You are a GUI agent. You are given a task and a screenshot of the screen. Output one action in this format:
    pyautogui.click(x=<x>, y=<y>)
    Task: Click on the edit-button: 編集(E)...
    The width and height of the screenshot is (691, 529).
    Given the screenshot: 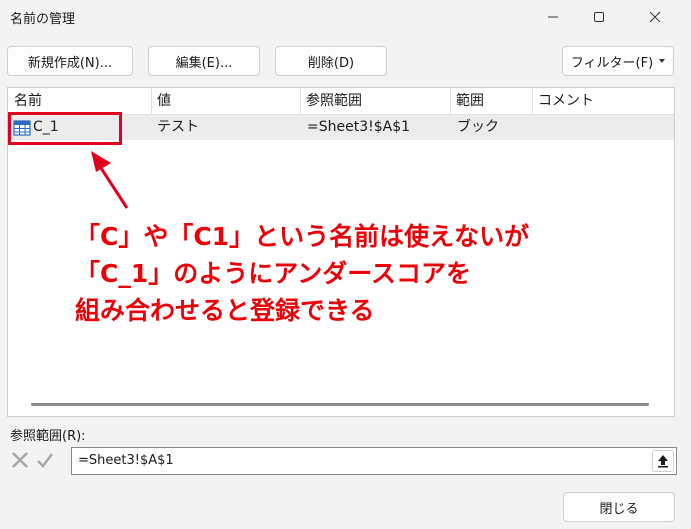 What is the action you would take?
    pyautogui.click(x=204, y=61)
    